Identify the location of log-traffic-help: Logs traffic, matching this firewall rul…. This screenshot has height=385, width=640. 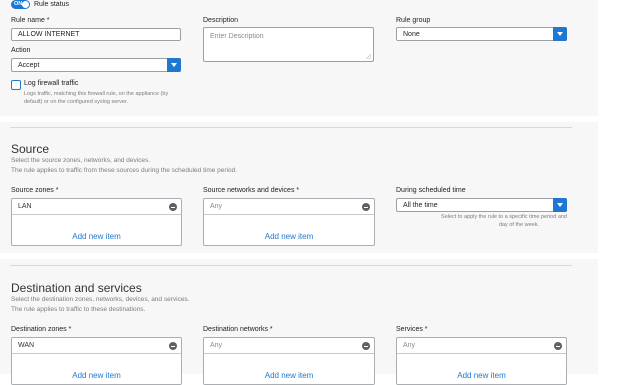
(96, 98).